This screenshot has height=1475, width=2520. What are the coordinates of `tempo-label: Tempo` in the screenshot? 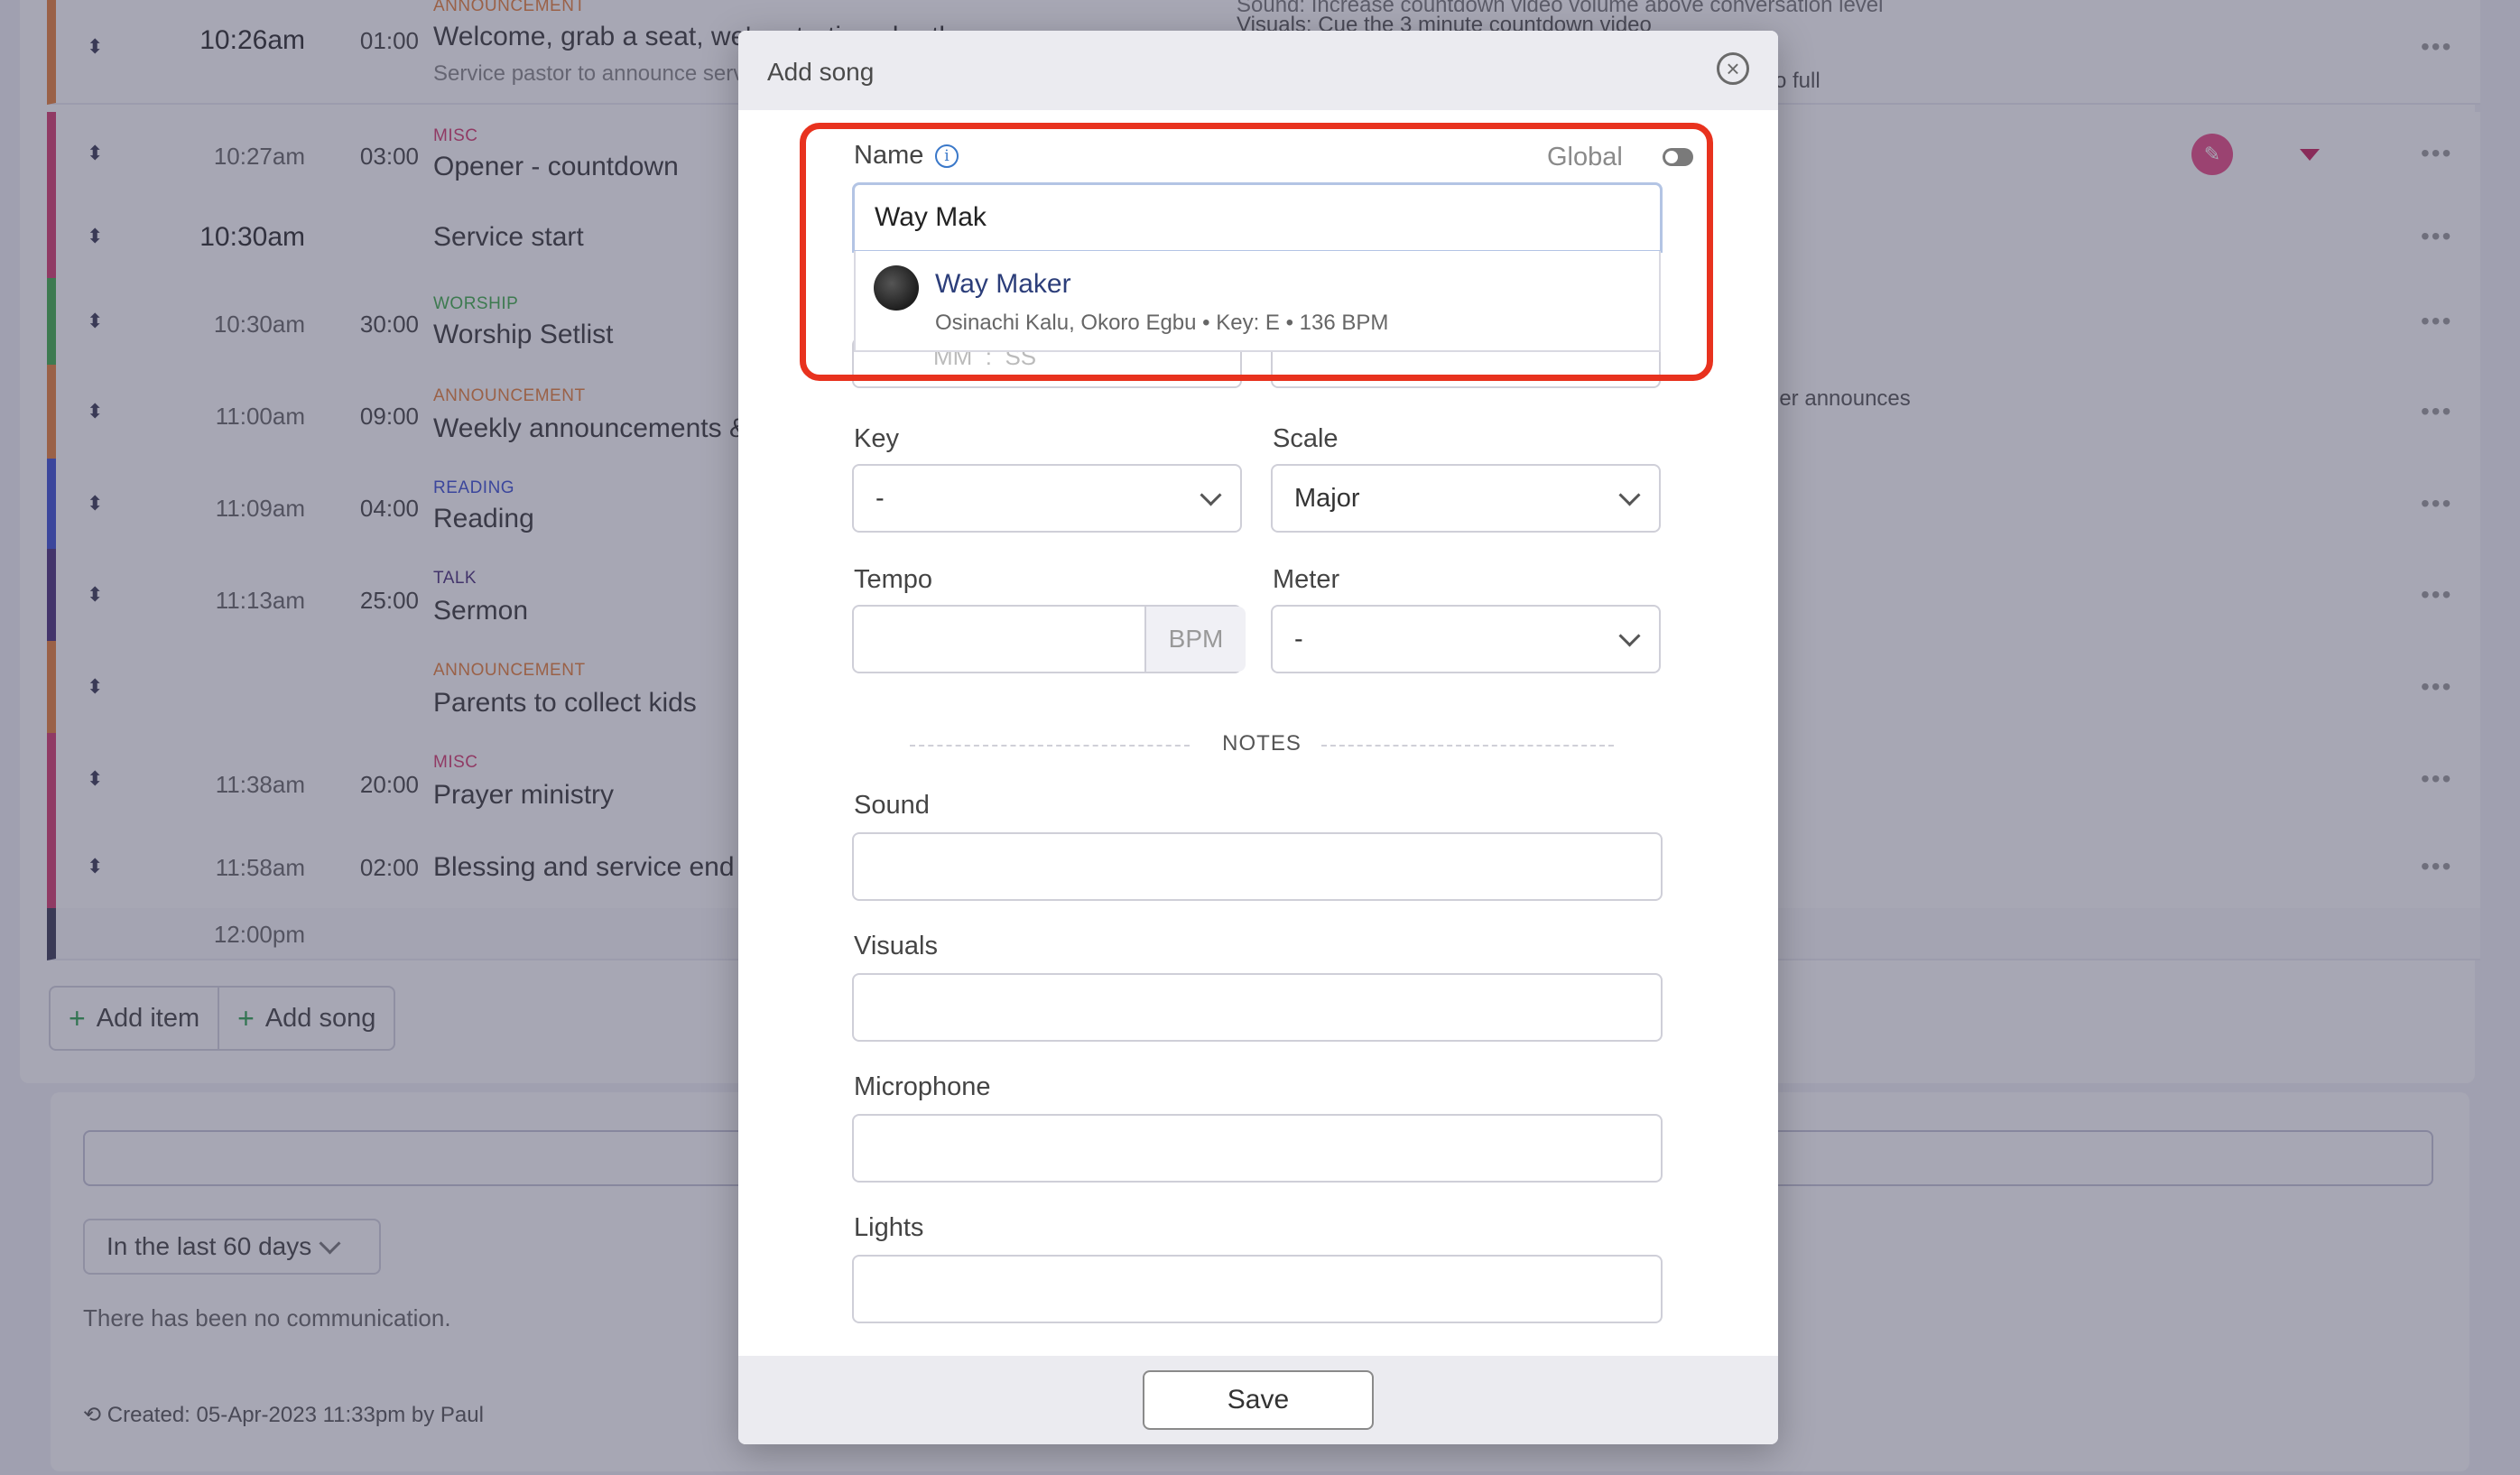 It's located at (893, 579).